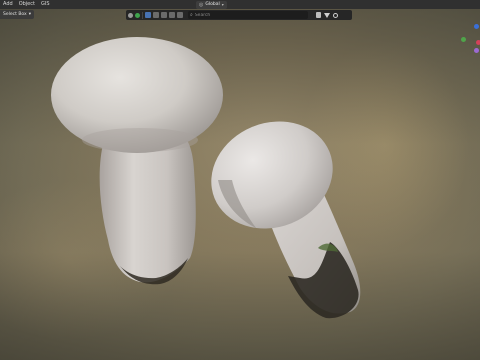 This screenshot has width=480, height=360. I want to click on menubar: Add Object GIS, so click(240, 4).